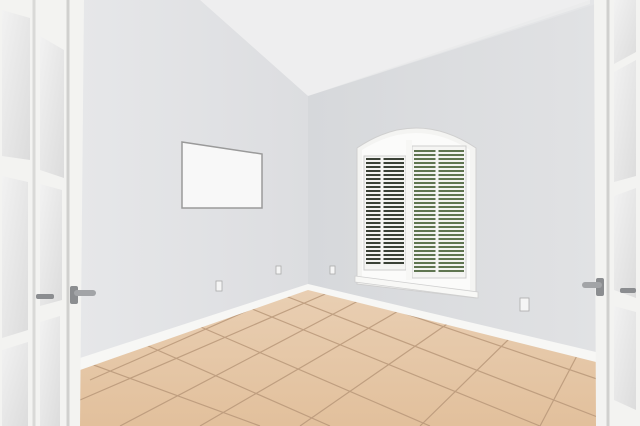 Image resolution: width=640 pixels, height=426 pixels. What do you see at coordinates (332, 270) in the screenshot?
I see `wall-outlet-back` at bounding box center [332, 270].